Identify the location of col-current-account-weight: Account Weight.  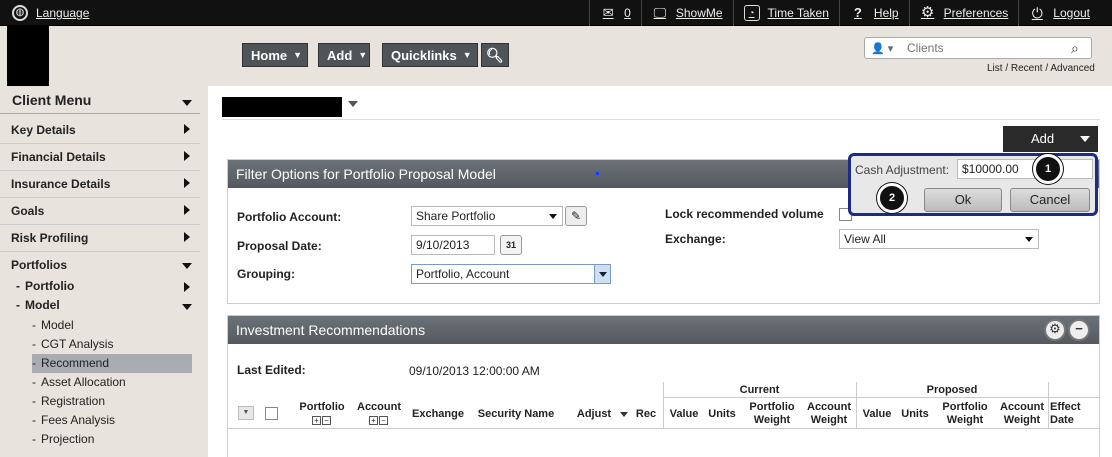
(829, 414).